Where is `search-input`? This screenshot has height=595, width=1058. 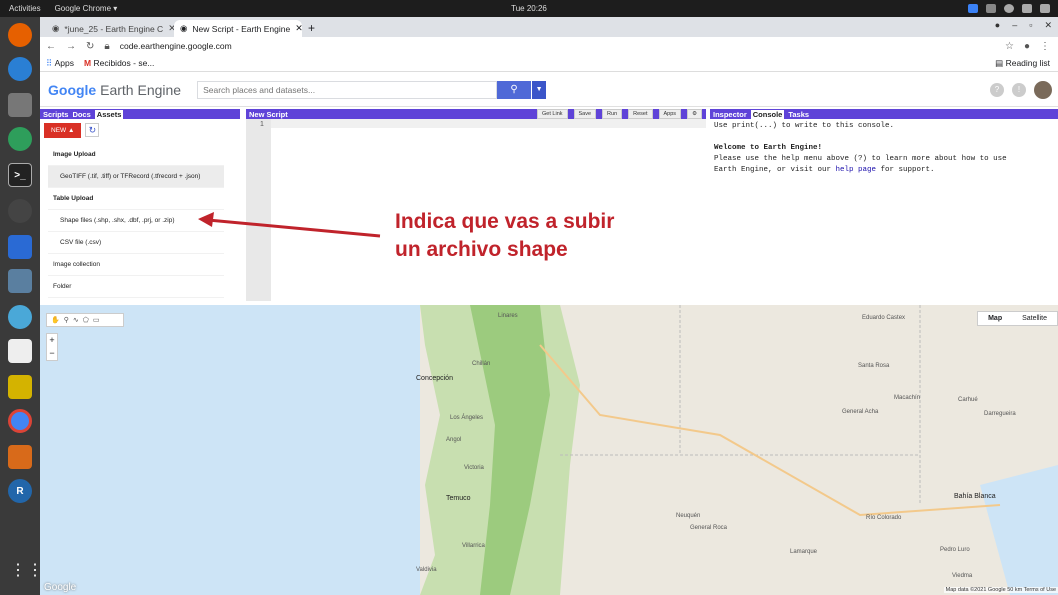
search-input is located at coordinates (347, 89).